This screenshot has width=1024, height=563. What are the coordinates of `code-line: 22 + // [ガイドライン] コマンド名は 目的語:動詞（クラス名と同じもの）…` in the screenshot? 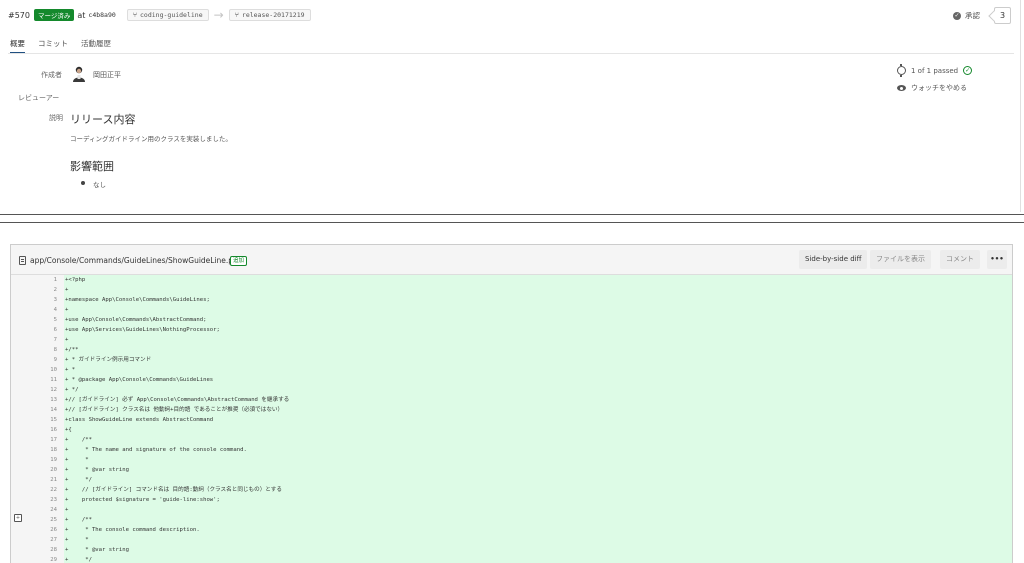 It's located at (511, 490).